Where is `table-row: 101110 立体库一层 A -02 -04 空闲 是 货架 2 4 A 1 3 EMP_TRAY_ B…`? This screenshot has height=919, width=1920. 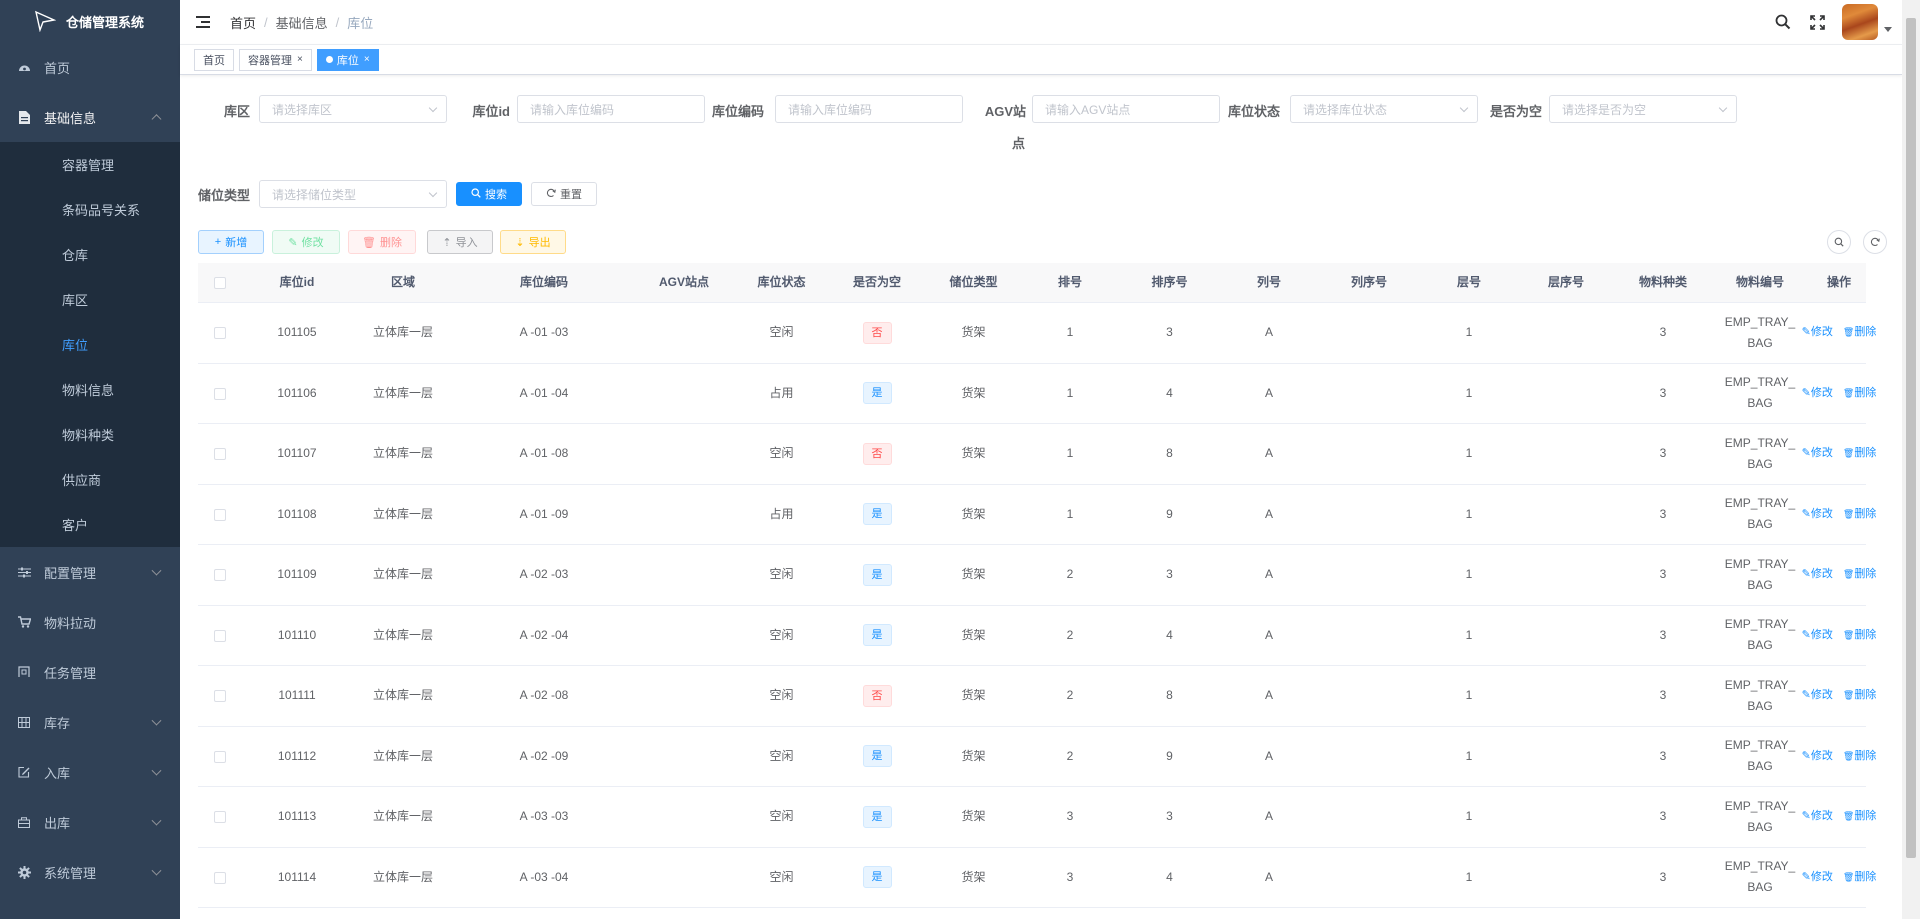
table-row: 101110 立体库一层 A -02 -04 空闲 是 货架 2 4 A 1 3 EMP_TRAY_ B… is located at coordinates (1037, 636).